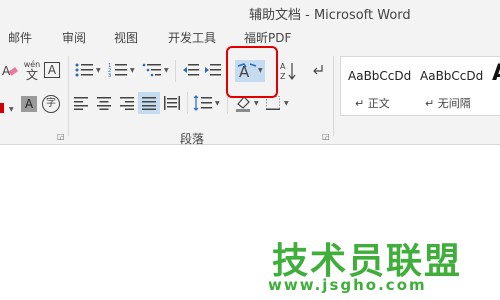 The width and height of the screenshot is (500, 300). I want to click on multilevel-list-dropdown-icon: ▼, so click(166, 70).